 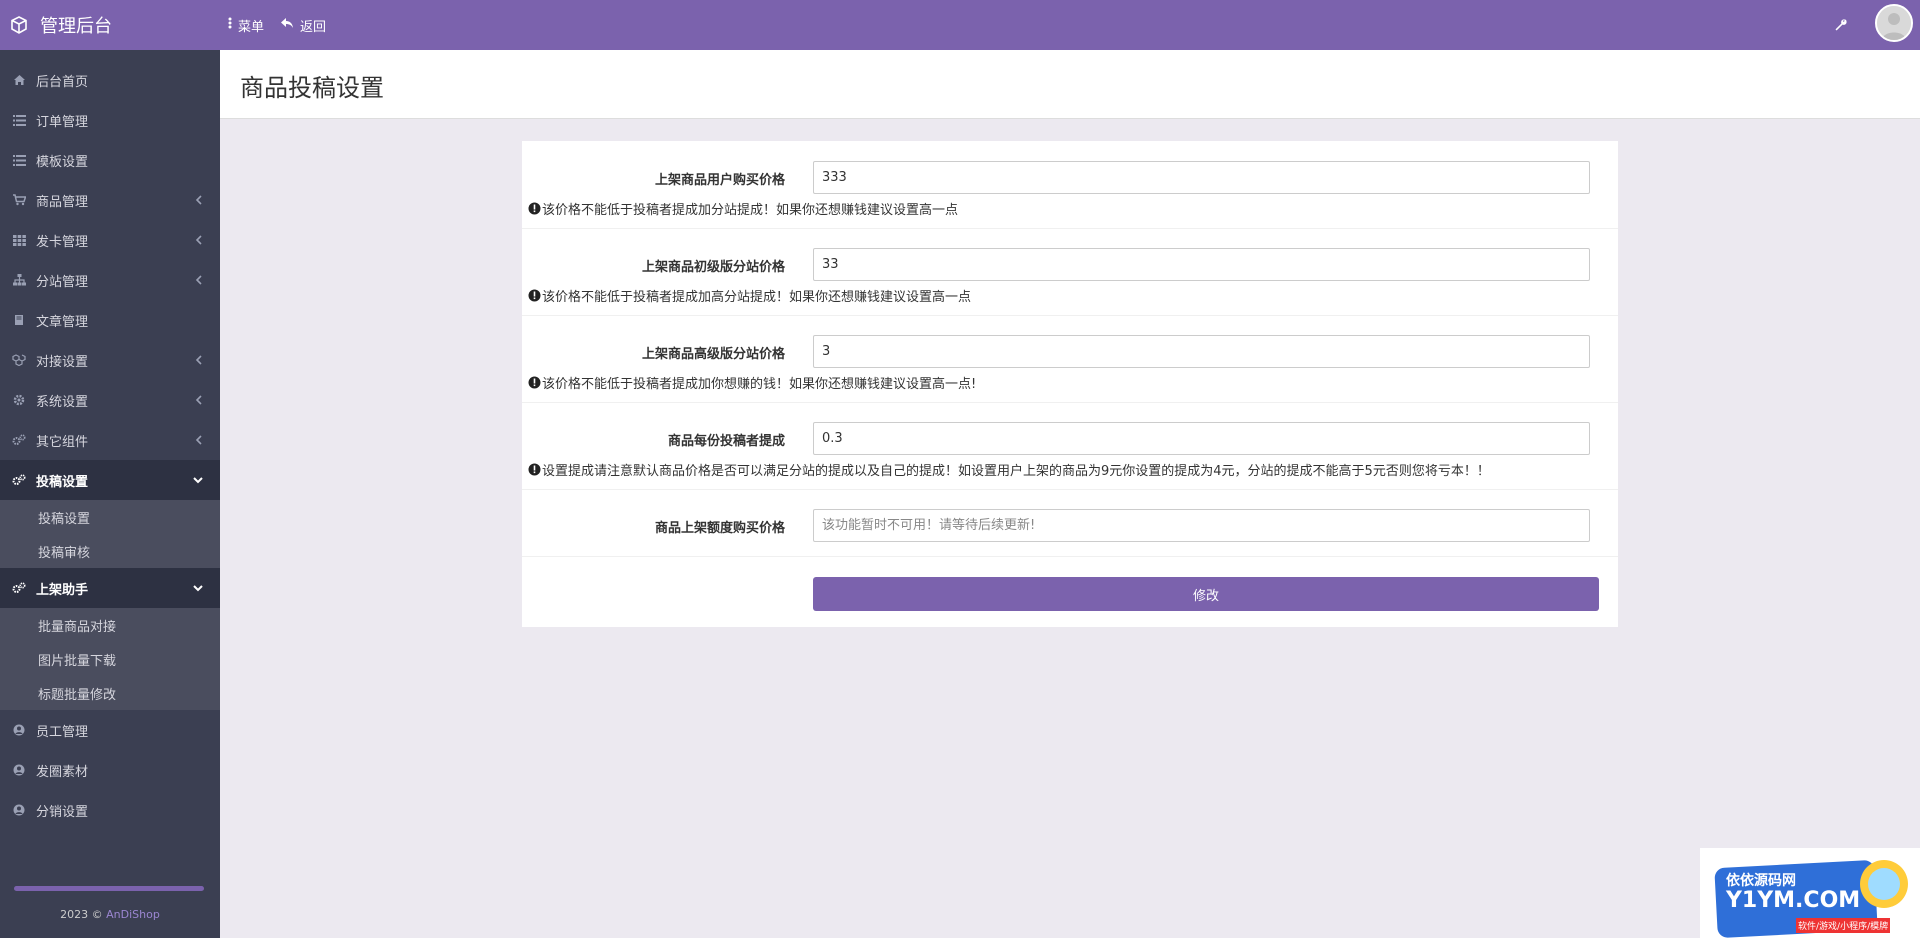 I want to click on sidebar-progress-bar, so click(x=109, y=888).